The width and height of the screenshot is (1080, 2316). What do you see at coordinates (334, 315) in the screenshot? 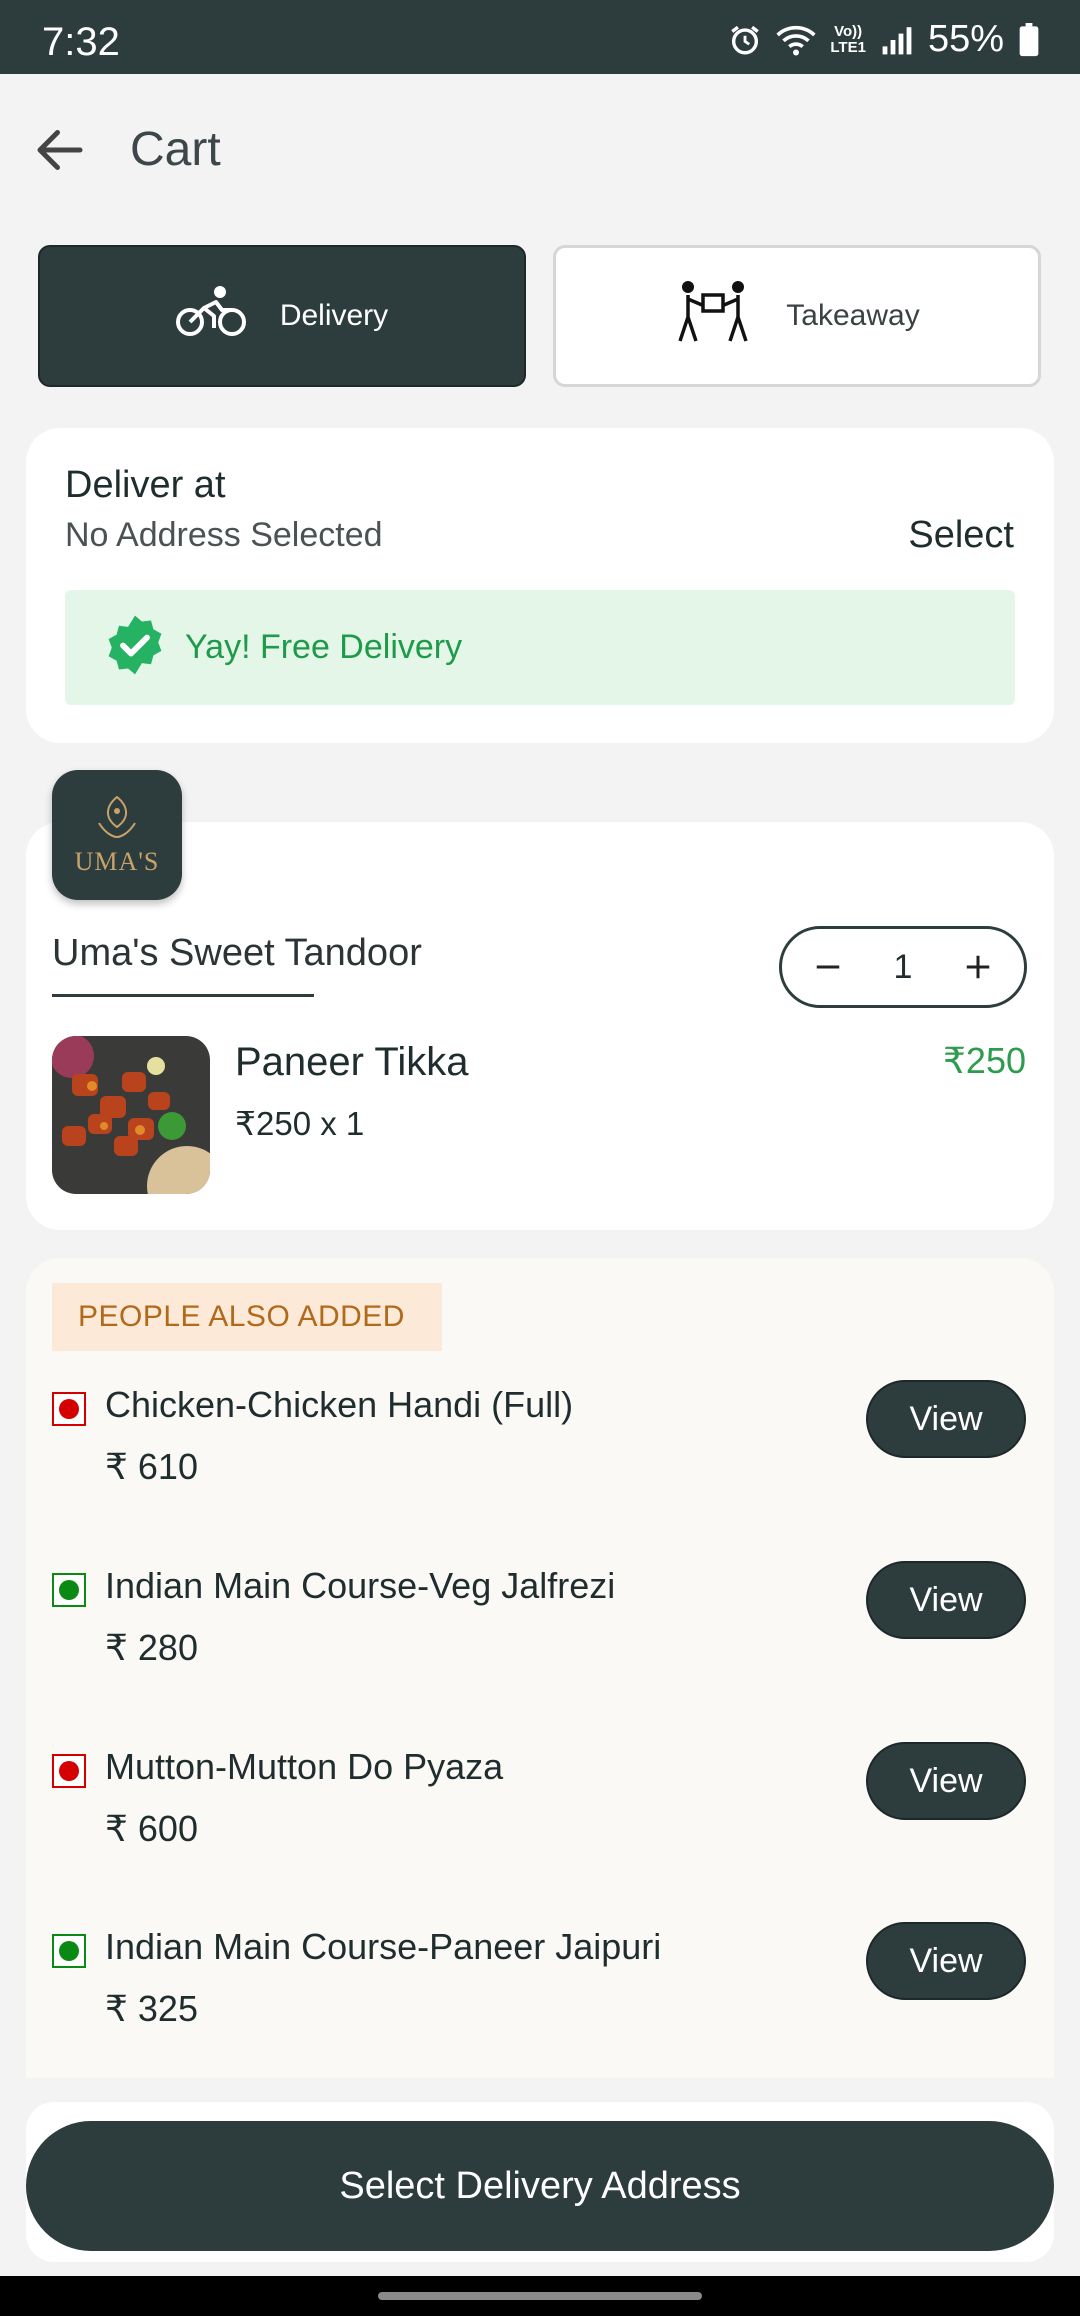
I see `delivery-label: Delivery` at bounding box center [334, 315].